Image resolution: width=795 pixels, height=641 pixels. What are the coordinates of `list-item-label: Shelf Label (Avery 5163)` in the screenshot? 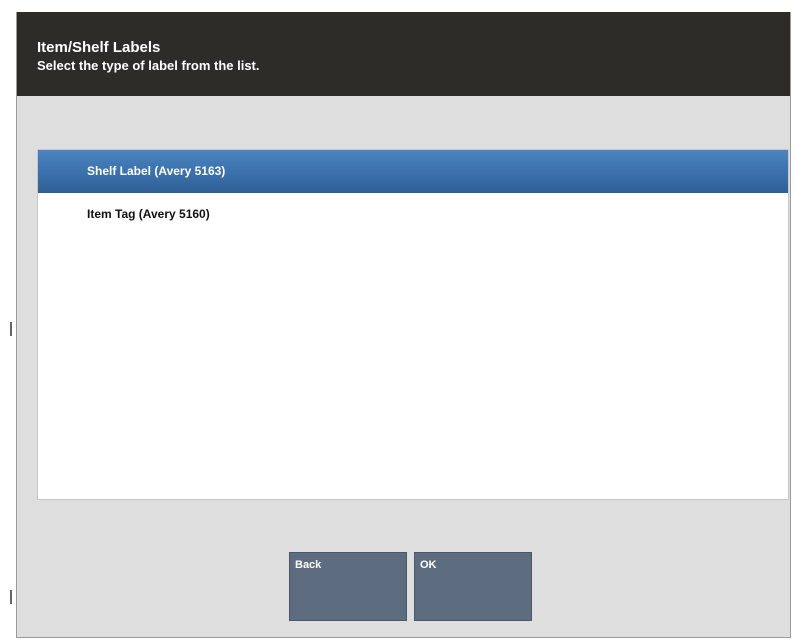 It's located at (156, 171).